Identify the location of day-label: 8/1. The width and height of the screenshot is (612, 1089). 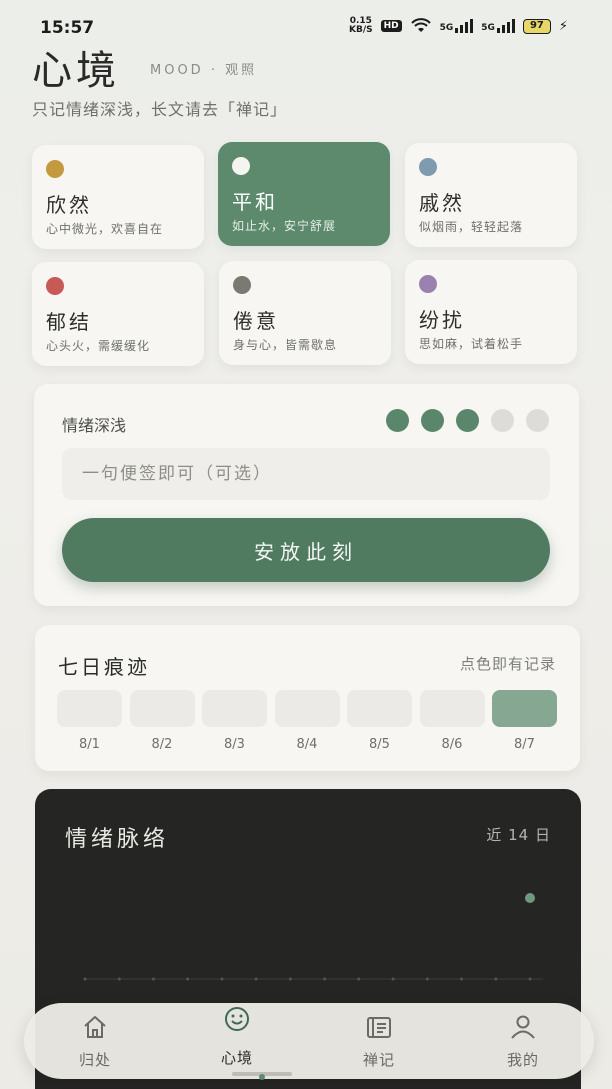
(89, 744).